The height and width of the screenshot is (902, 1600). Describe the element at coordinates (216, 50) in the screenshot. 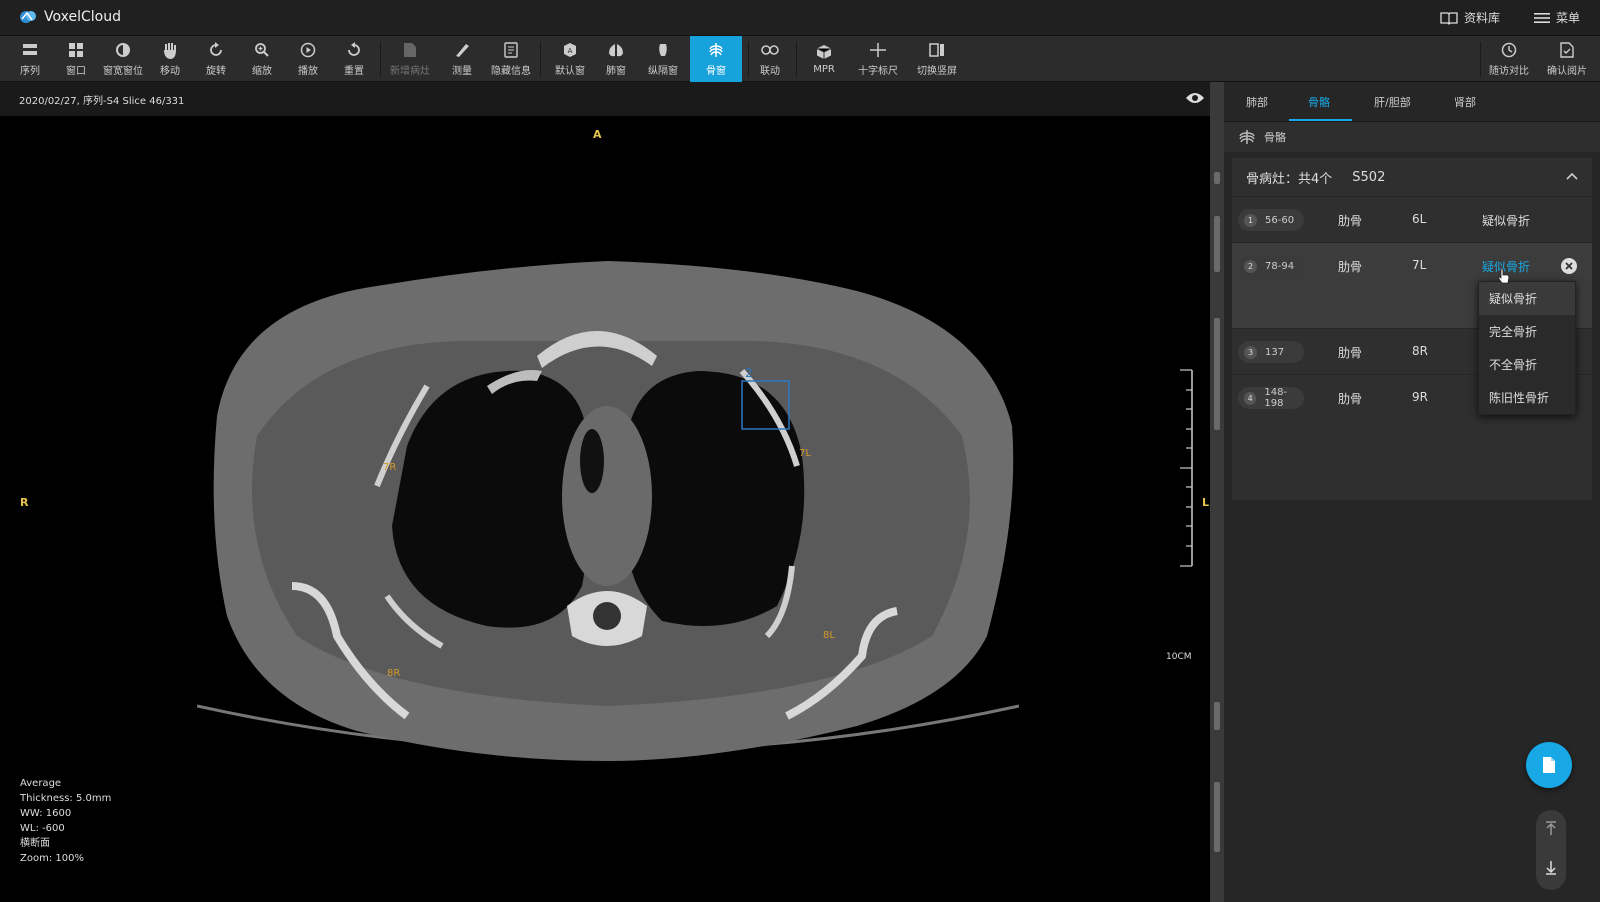

I see `rotate-icon` at that location.